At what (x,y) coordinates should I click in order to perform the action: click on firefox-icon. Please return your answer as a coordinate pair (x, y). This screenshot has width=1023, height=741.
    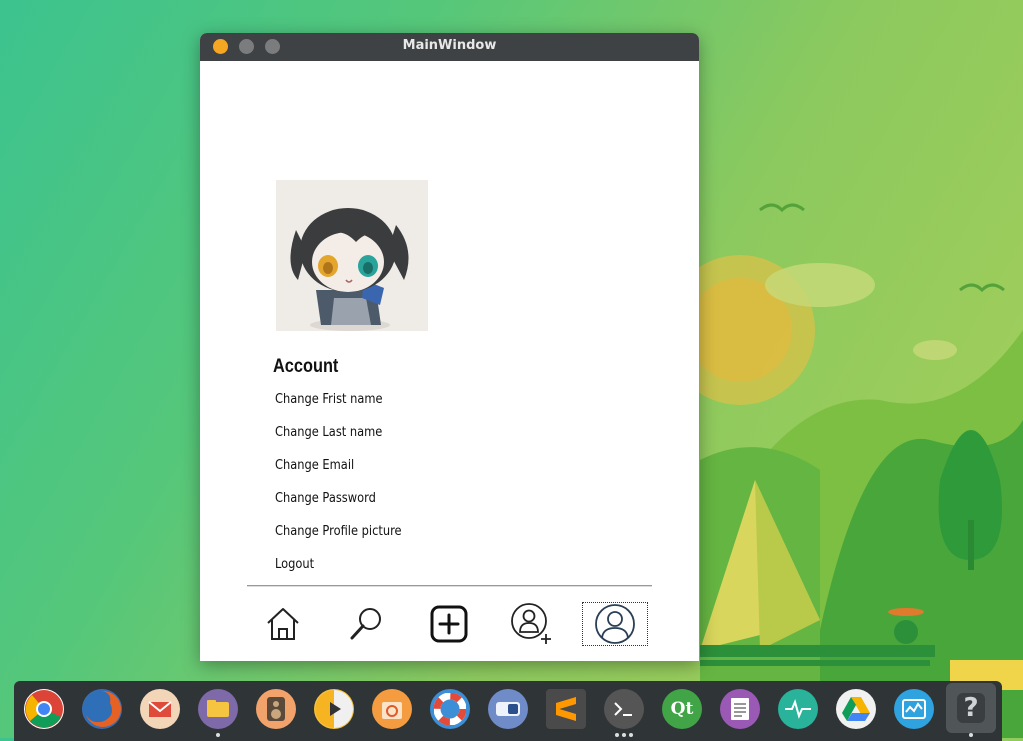
    Looking at the image, I should click on (102, 709).